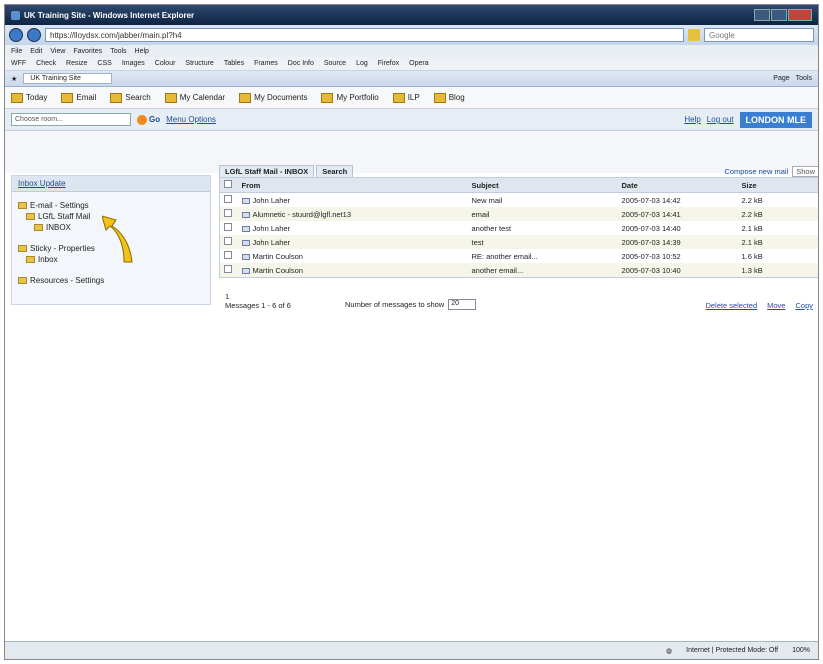 Image resolution: width=823 pixels, height=664 pixels. Describe the element at coordinates (542, 185) in the screenshot. I see `col-subject: Subject` at that location.